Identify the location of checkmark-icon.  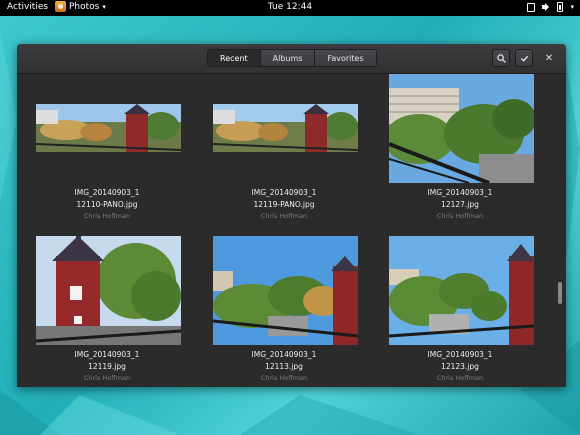
(524, 58).